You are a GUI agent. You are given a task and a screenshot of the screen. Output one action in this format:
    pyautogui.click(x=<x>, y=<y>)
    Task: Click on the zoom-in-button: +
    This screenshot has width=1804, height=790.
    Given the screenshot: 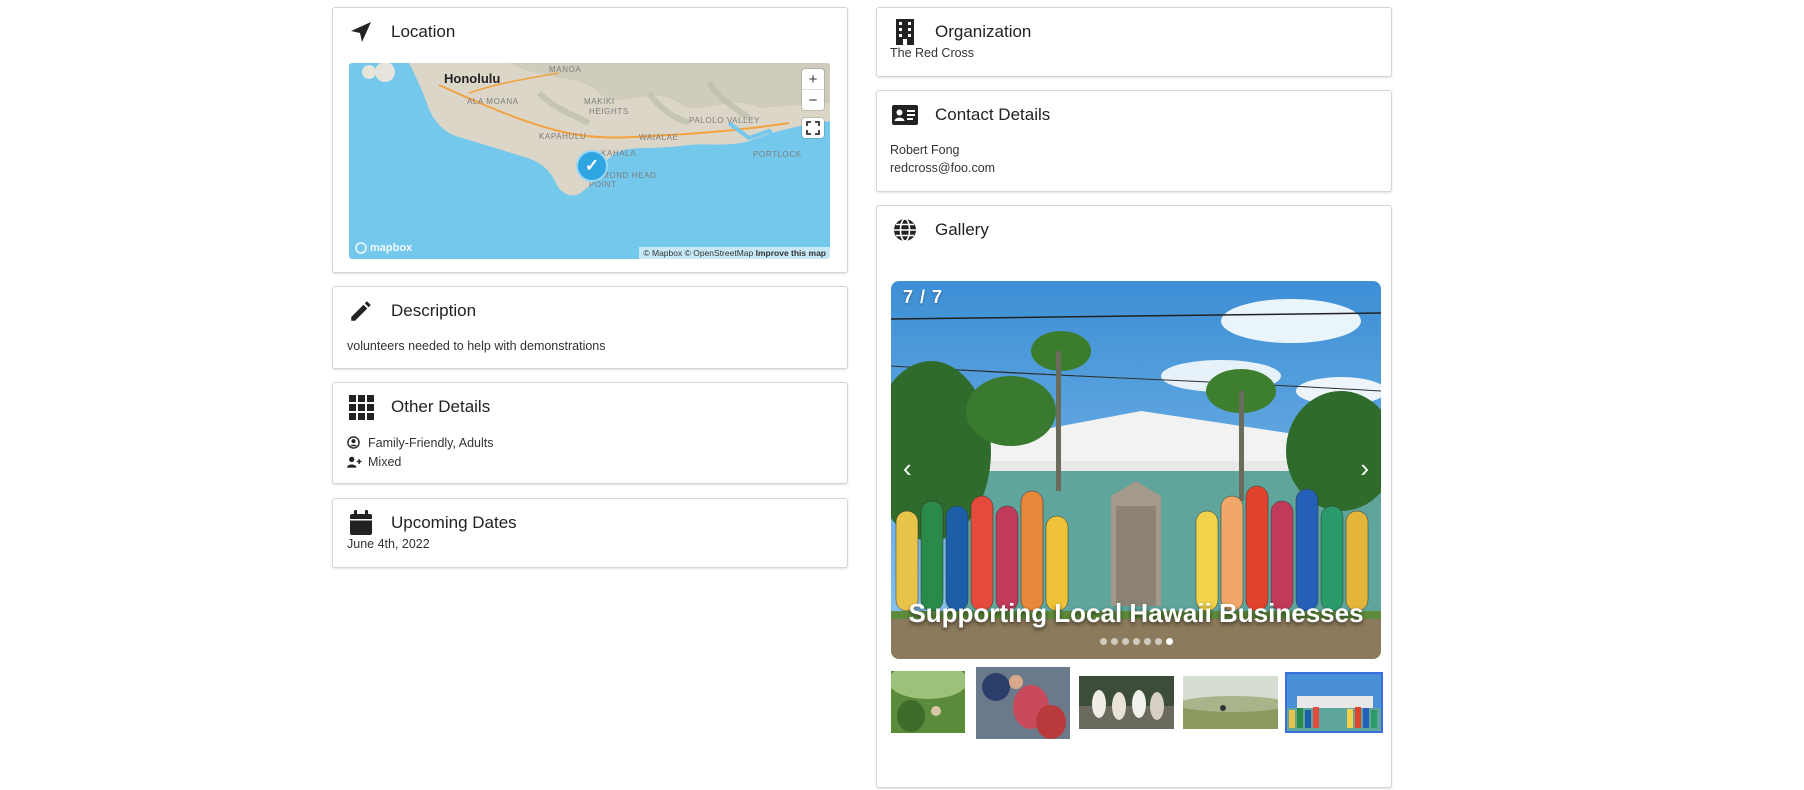 What is the action you would take?
    pyautogui.click(x=813, y=79)
    